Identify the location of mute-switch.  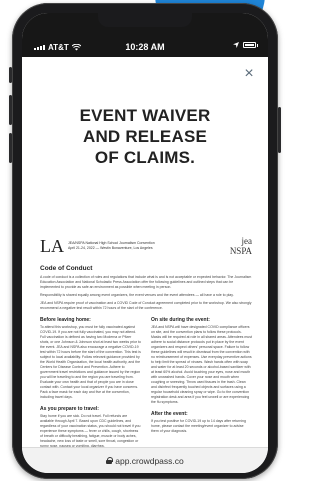
(10, 75).